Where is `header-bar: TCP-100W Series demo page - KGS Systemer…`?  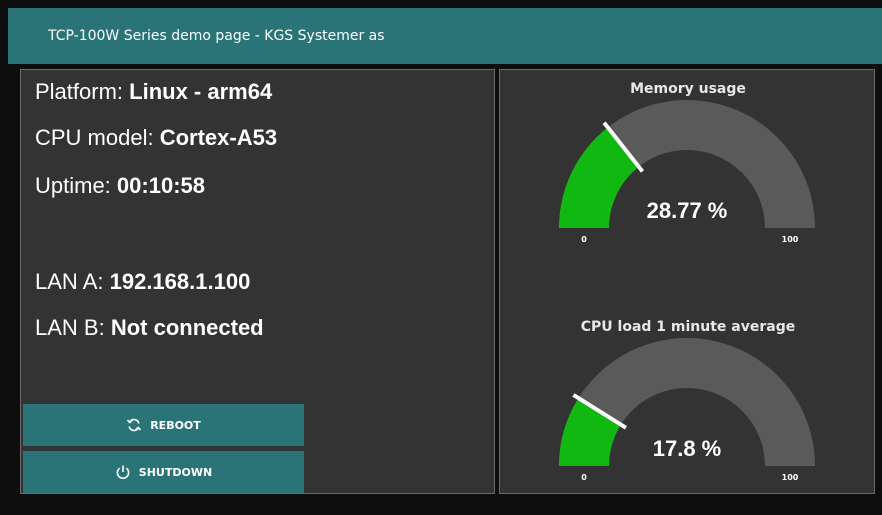
header-bar: TCP-100W Series demo page - KGS Systemer… is located at coordinates (445, 36).